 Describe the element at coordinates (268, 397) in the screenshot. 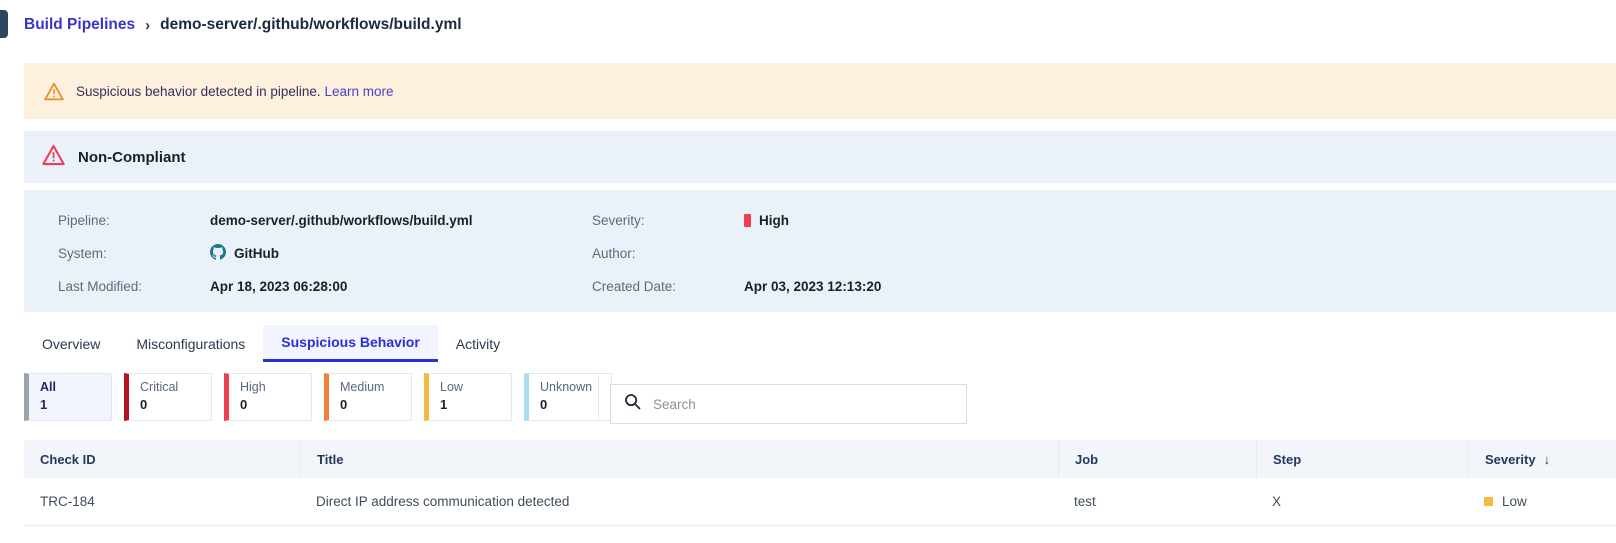

I see `filter-chip-high: High 0` at that location.